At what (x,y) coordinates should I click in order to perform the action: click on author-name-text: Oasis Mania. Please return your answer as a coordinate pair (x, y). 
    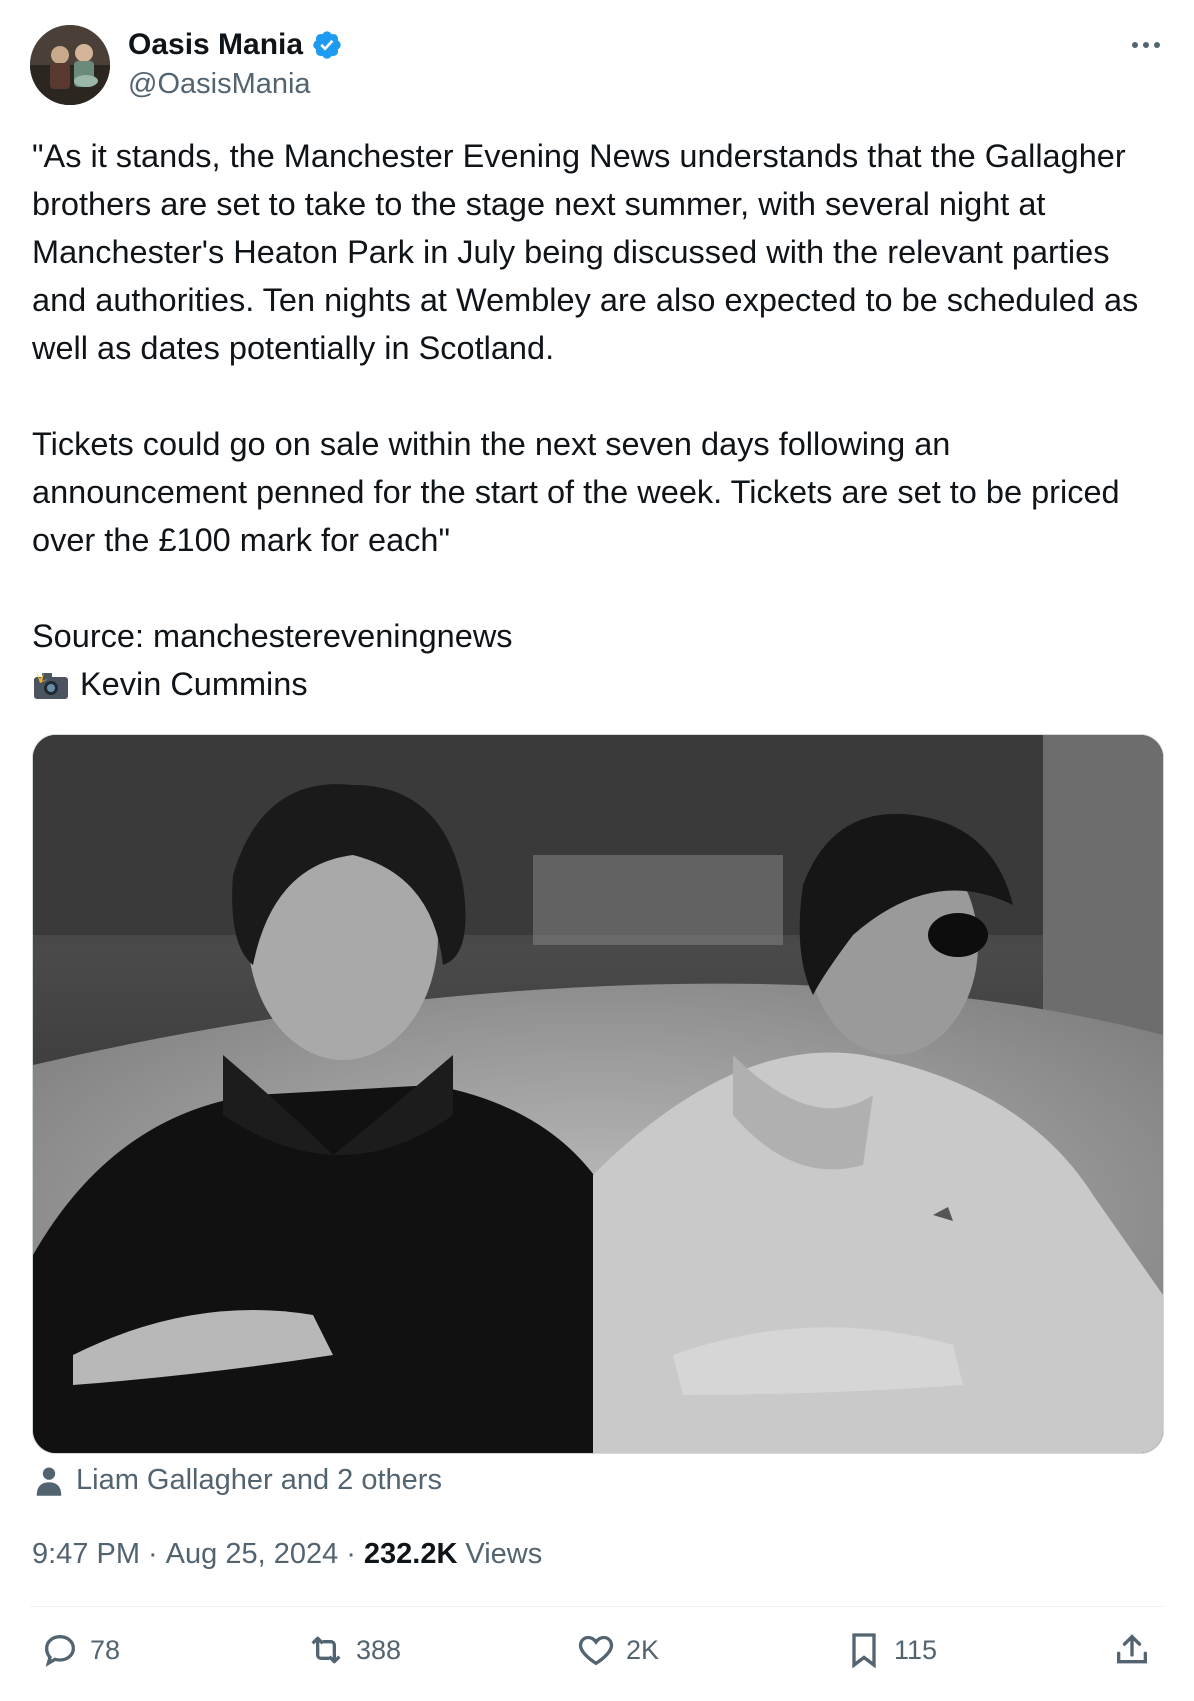
    Looking at the image, I should click on (215, 45).